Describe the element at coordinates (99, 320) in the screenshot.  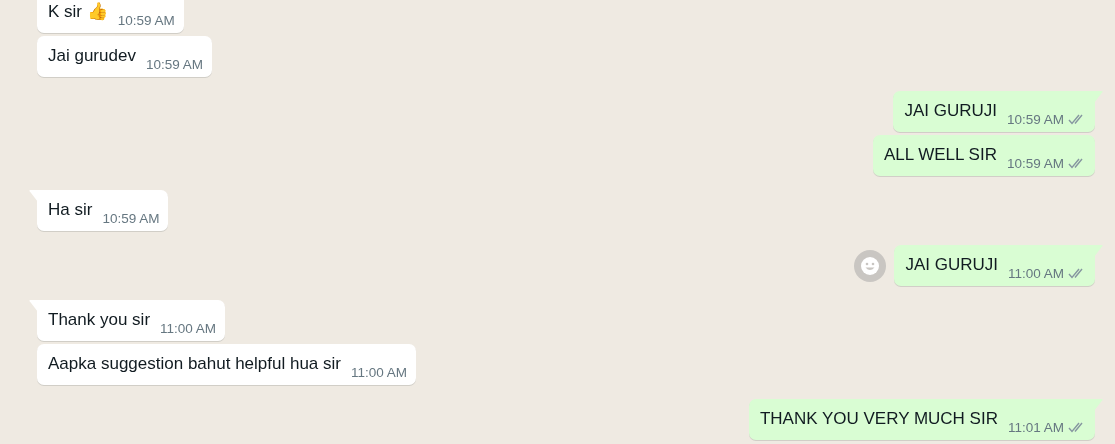
I see `message-text: Thank you sir` at that location.